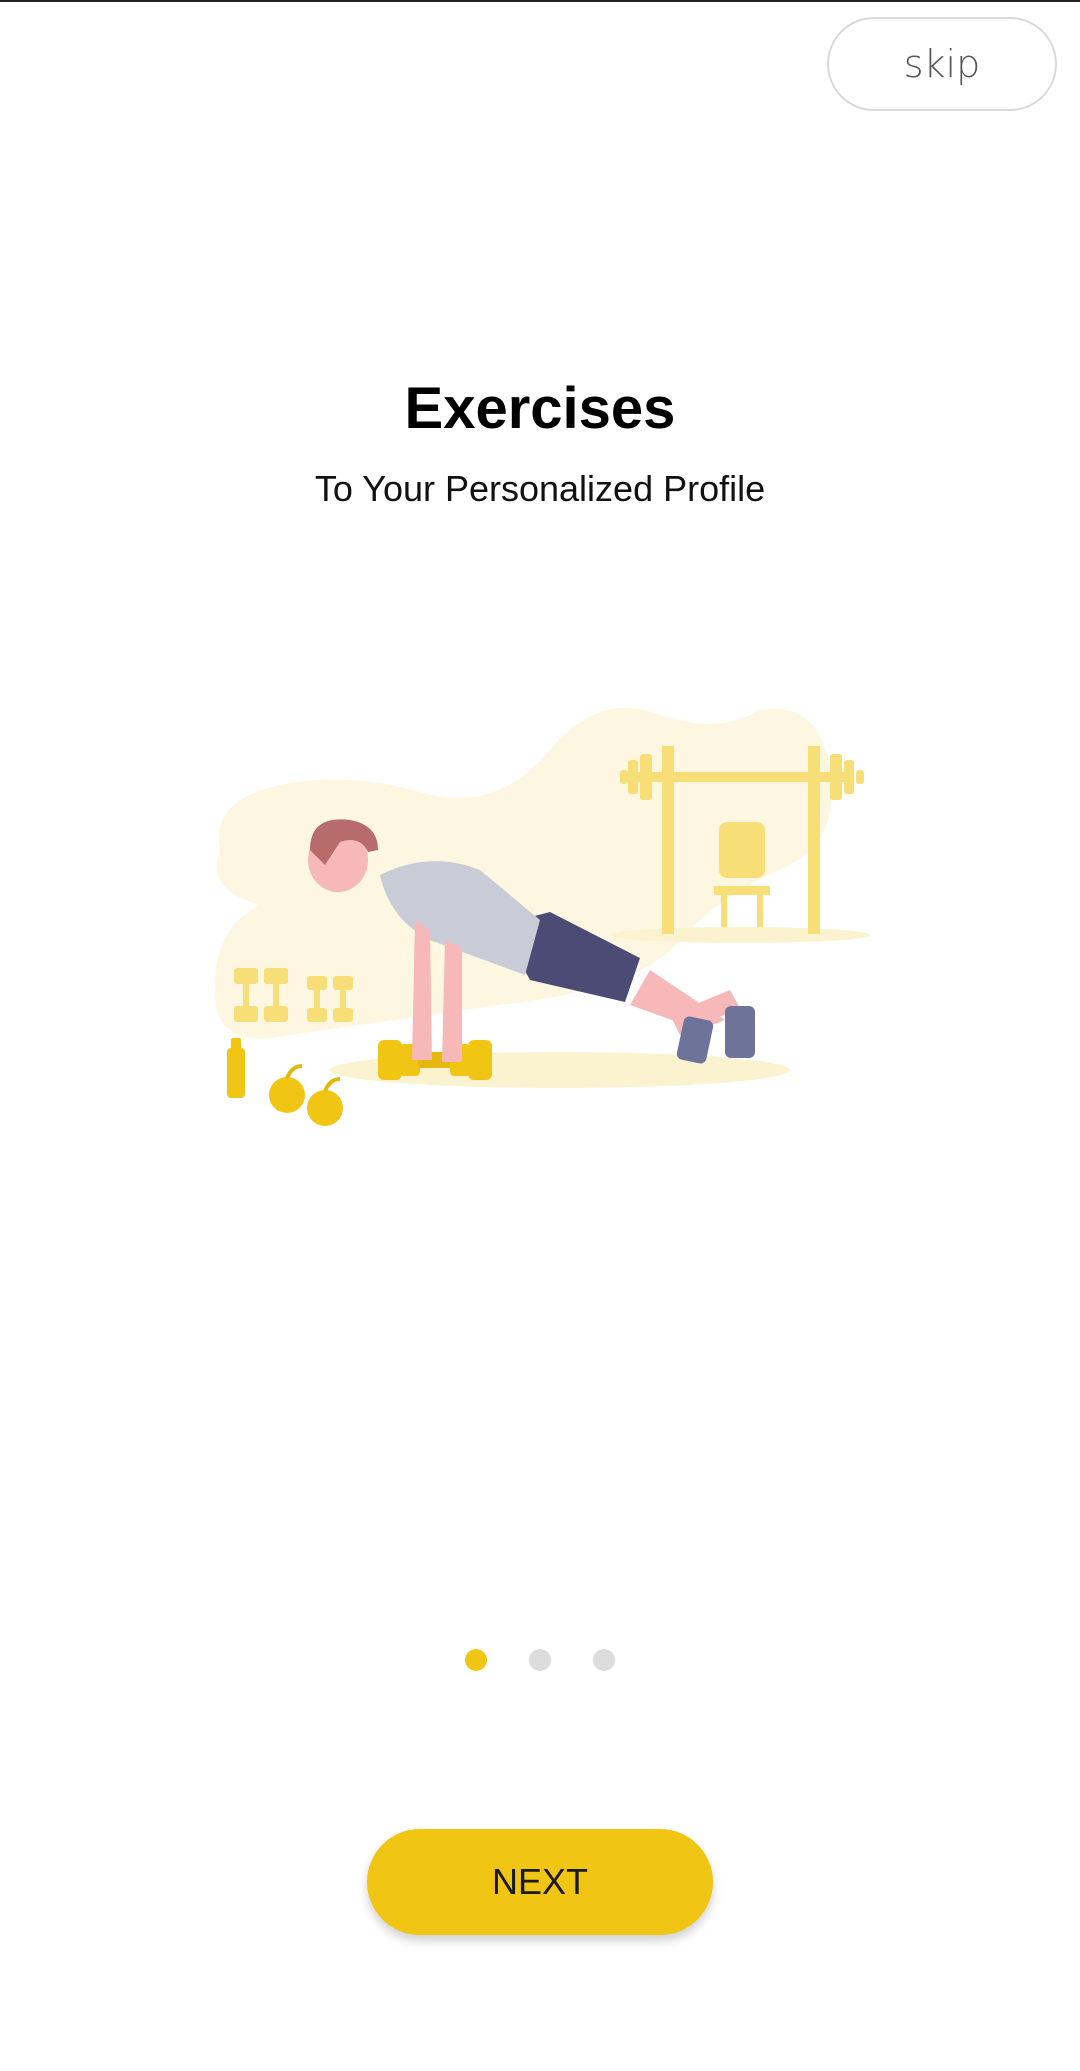 The image size is (1080, 2071). Describe the element at coordinates (942, 64) in the screenshot. I see `skip-button: skip` at that location.